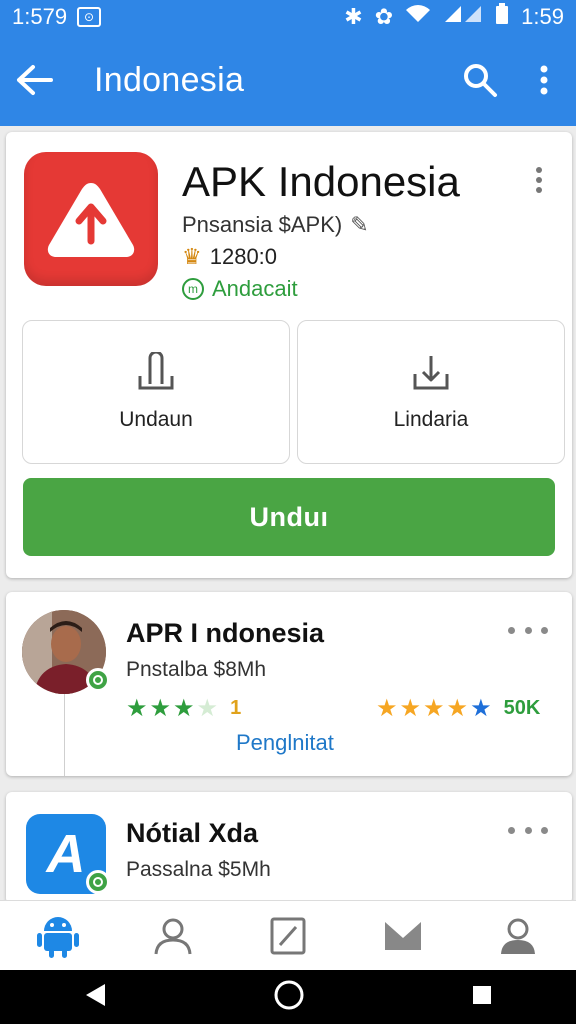 This screenshot has height=1024, width=576. I want to click on nav-item-android, so click(57, 935).